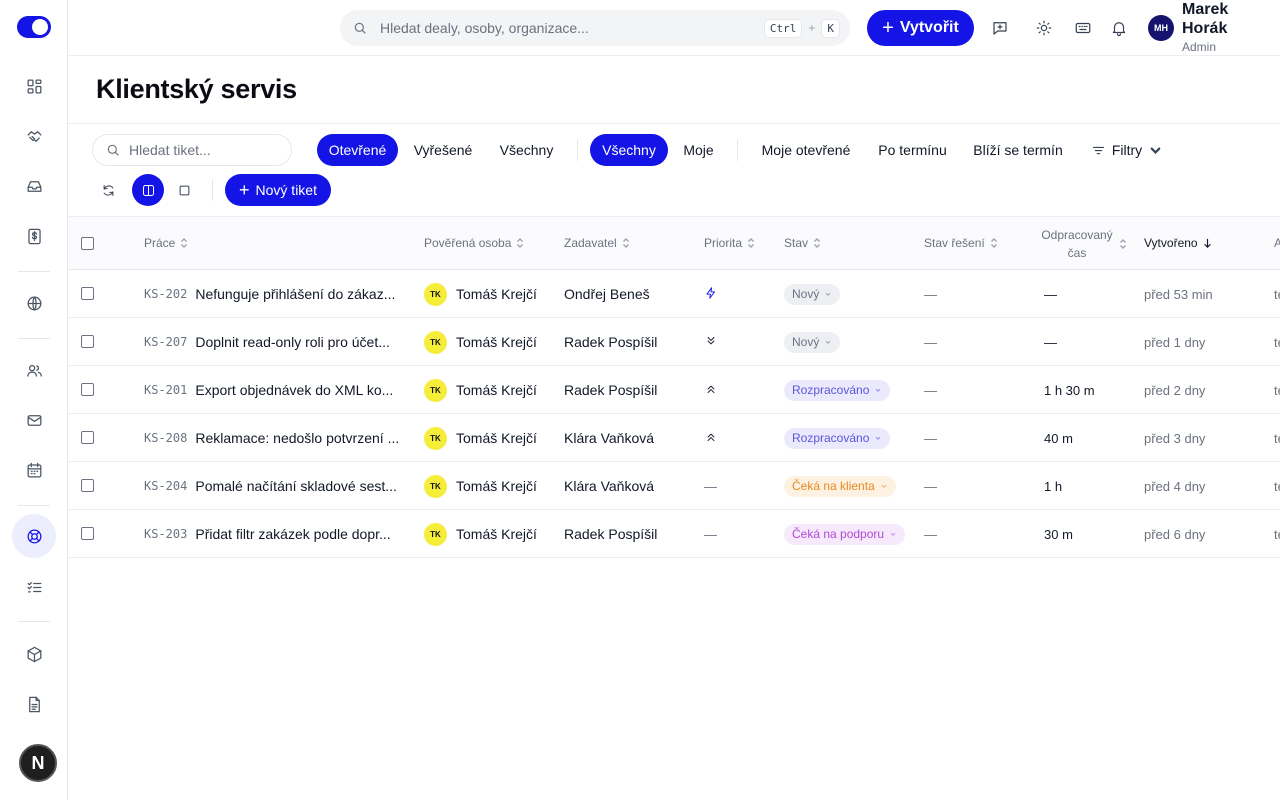 The image size is (1280, 800). What do you see at coordinates (87, 243) in the screenshot?
I see `select-all-checkbox` at bounding box center [87, 243].